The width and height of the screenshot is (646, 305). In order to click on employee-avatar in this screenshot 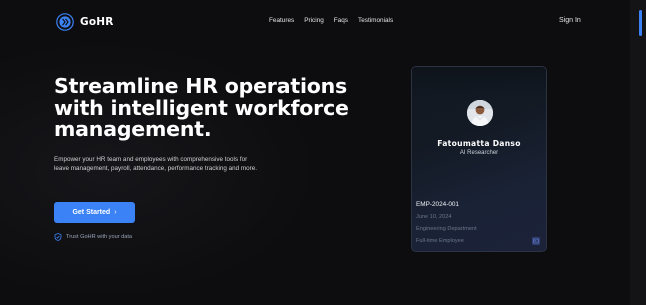, I will do `click(480, 113)`.